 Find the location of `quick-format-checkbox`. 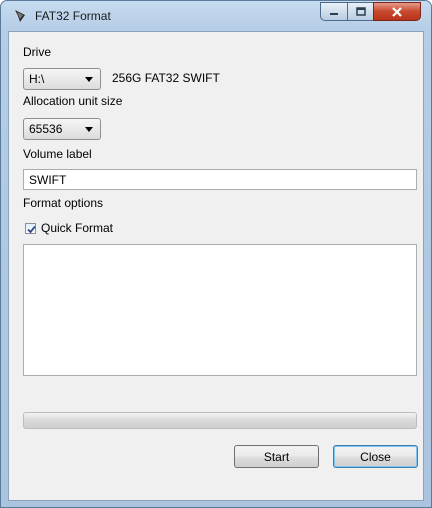

quick-format-checkbox is located at coordinates (30, 228).